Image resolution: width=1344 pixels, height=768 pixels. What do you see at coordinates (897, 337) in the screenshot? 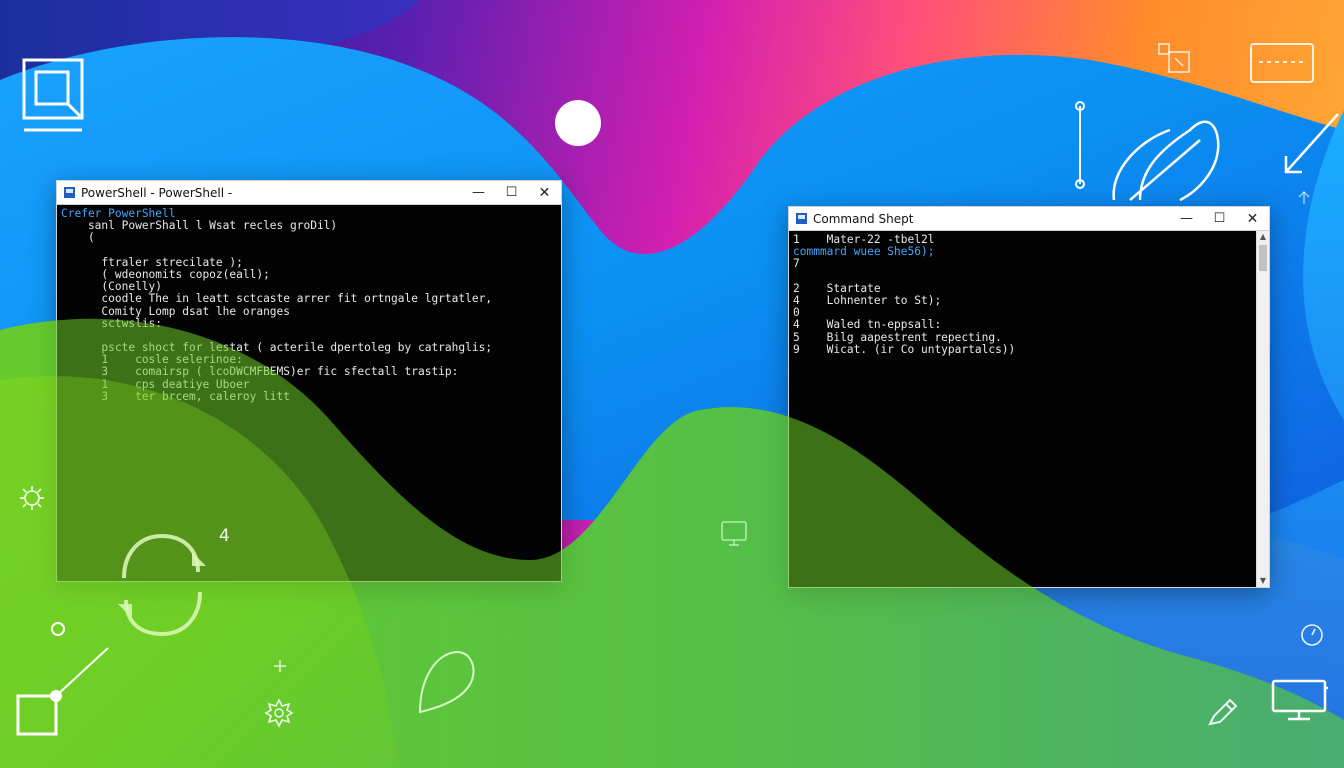
I see `console-line: 5 Bilg aapestrent repecting.` at bounding box center [897, 337].